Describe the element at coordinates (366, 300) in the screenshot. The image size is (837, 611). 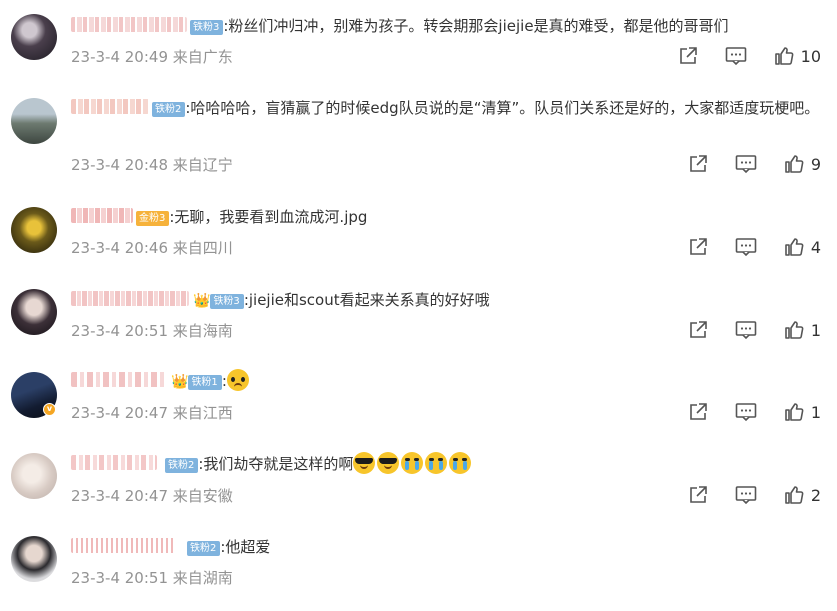
I see `comment-text: :jiejie和scout看起来关系真的好好哦` at that location.